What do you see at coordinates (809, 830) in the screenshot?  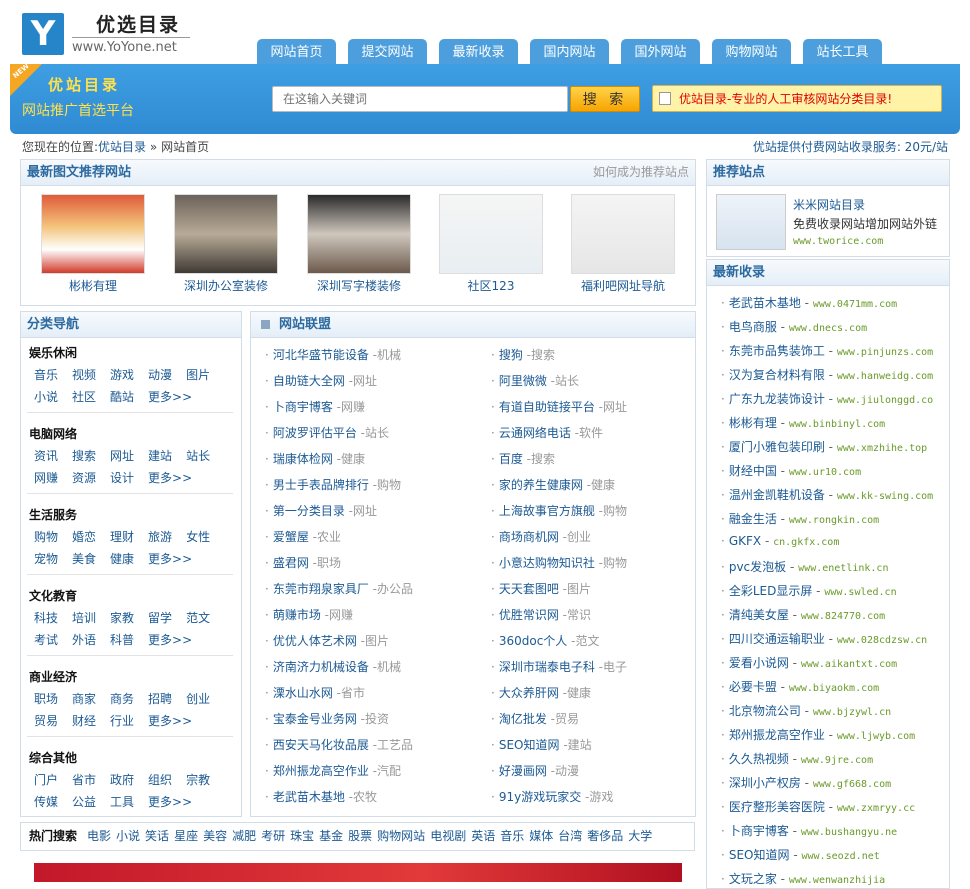 I see `latest-item: · 卜商宇博客 - www.bushangyu.ne` at bounding box center [809, 830].